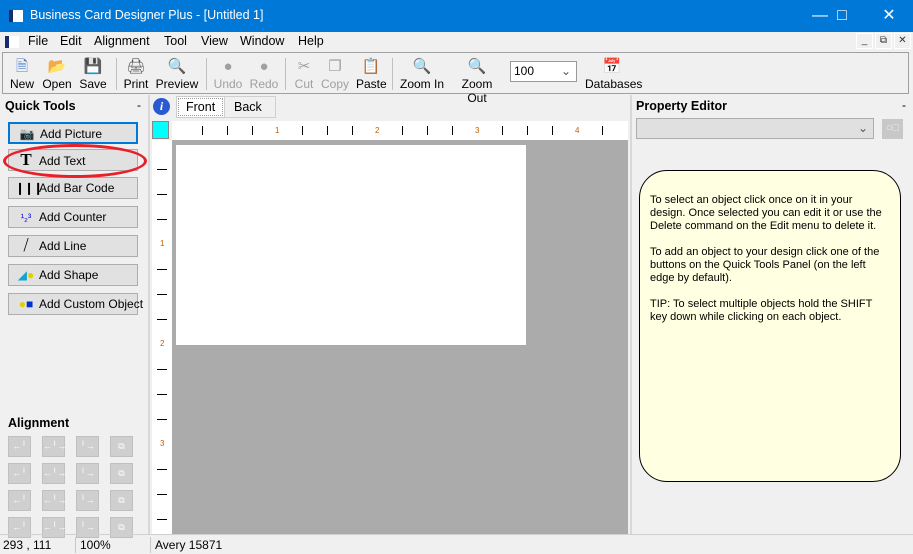  I want to click on counter-123-icon: ¹₂³, so click(26, 218).